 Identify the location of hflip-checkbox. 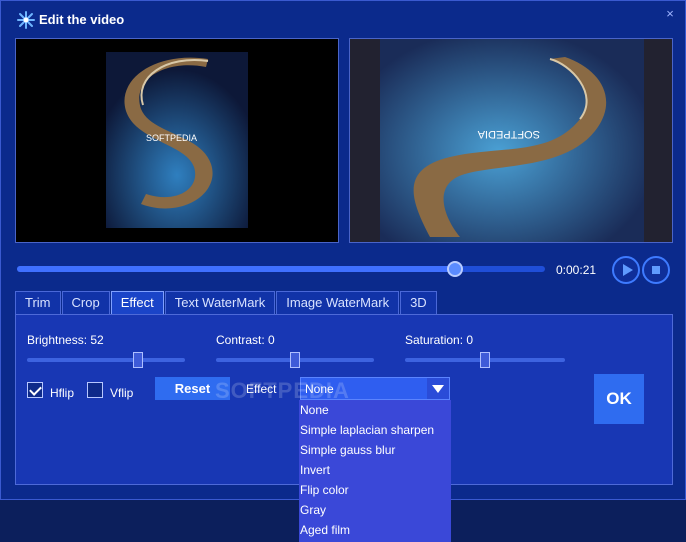
(35, 390).